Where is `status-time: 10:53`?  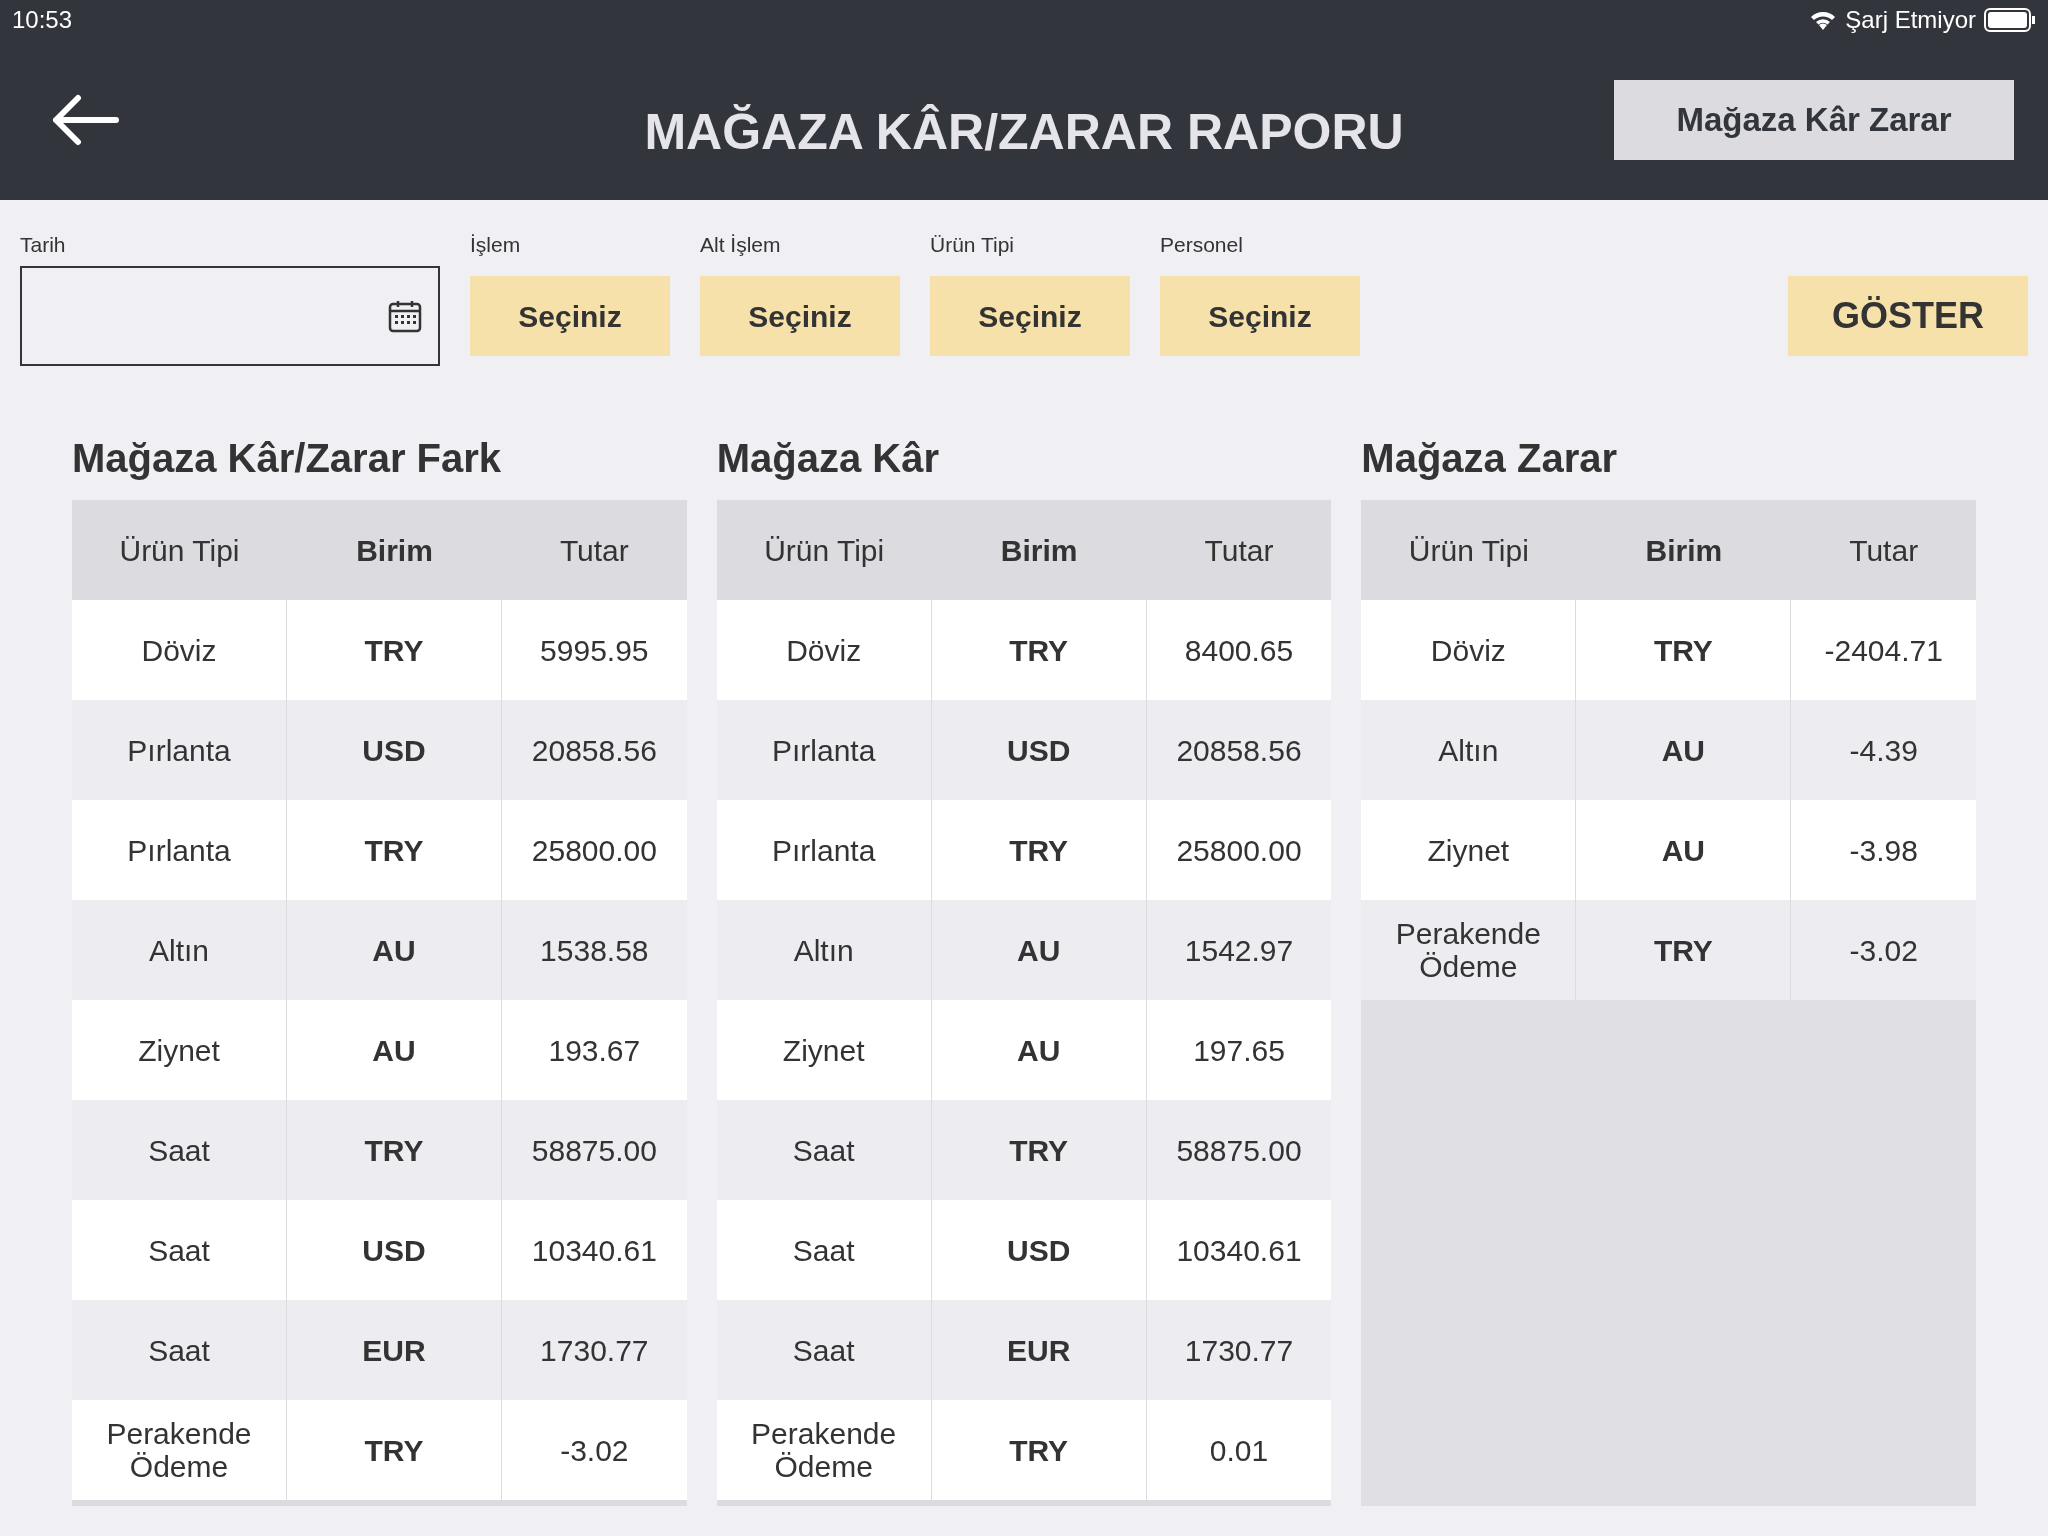 status-time: 10:53 is located at coordinates (42, 20).